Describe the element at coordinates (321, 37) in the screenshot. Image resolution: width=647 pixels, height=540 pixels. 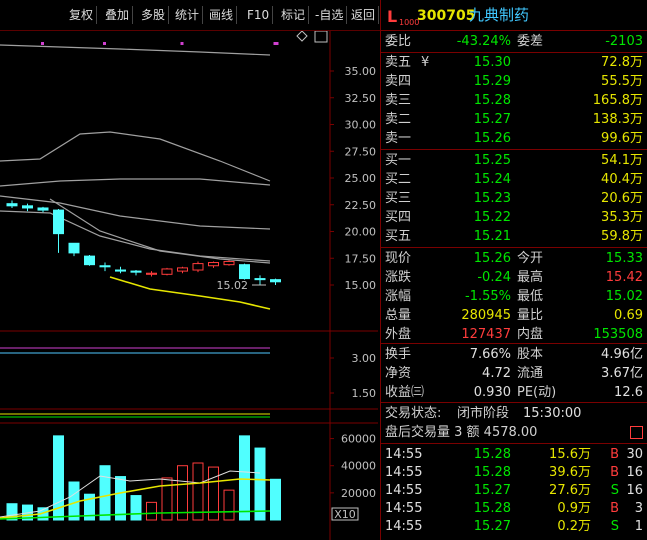
I see `window-toggle-icon` at that location.